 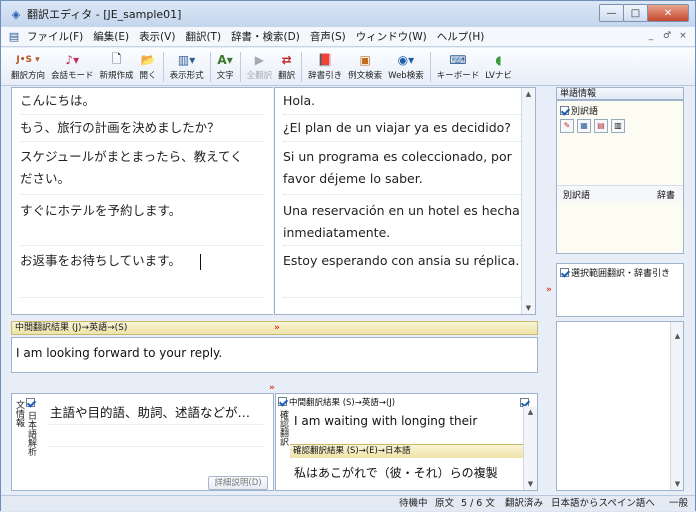 What do you see at coordinates (498, 60) in the screenshot?
I see `lv-navi-icon: ◖` at bounding box center [498, 60].